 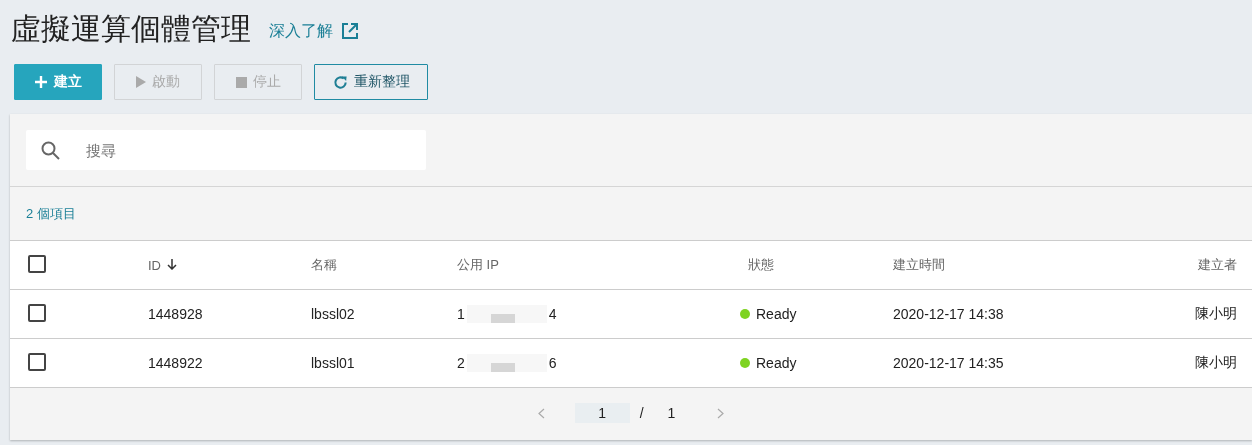 I want to click on table-cell: 2, so click(x=461, y=363).